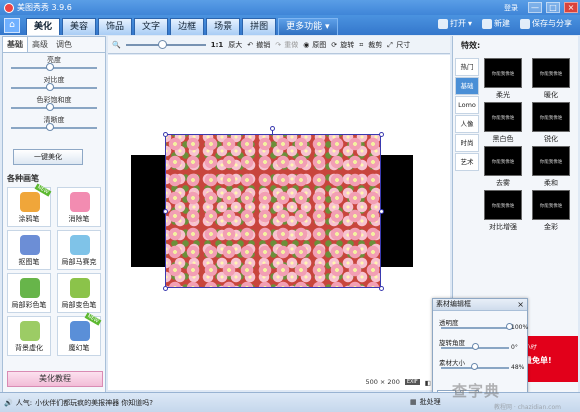  I want to click on crop-icon: ⌗, so click(361, 44).